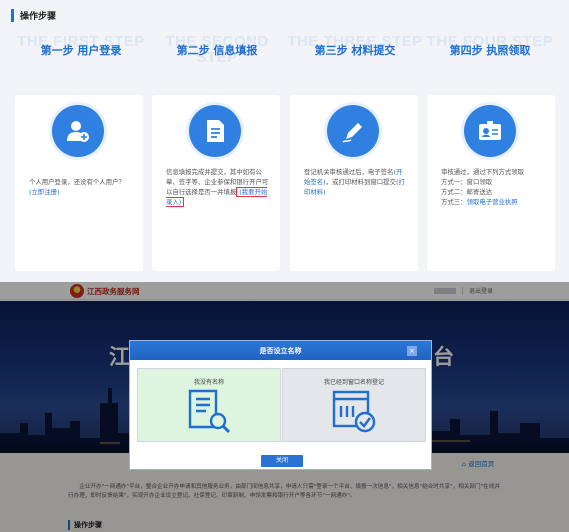 This screenshot has height=532, width=569. I want to click on id-card-icon, so click(490, 131).